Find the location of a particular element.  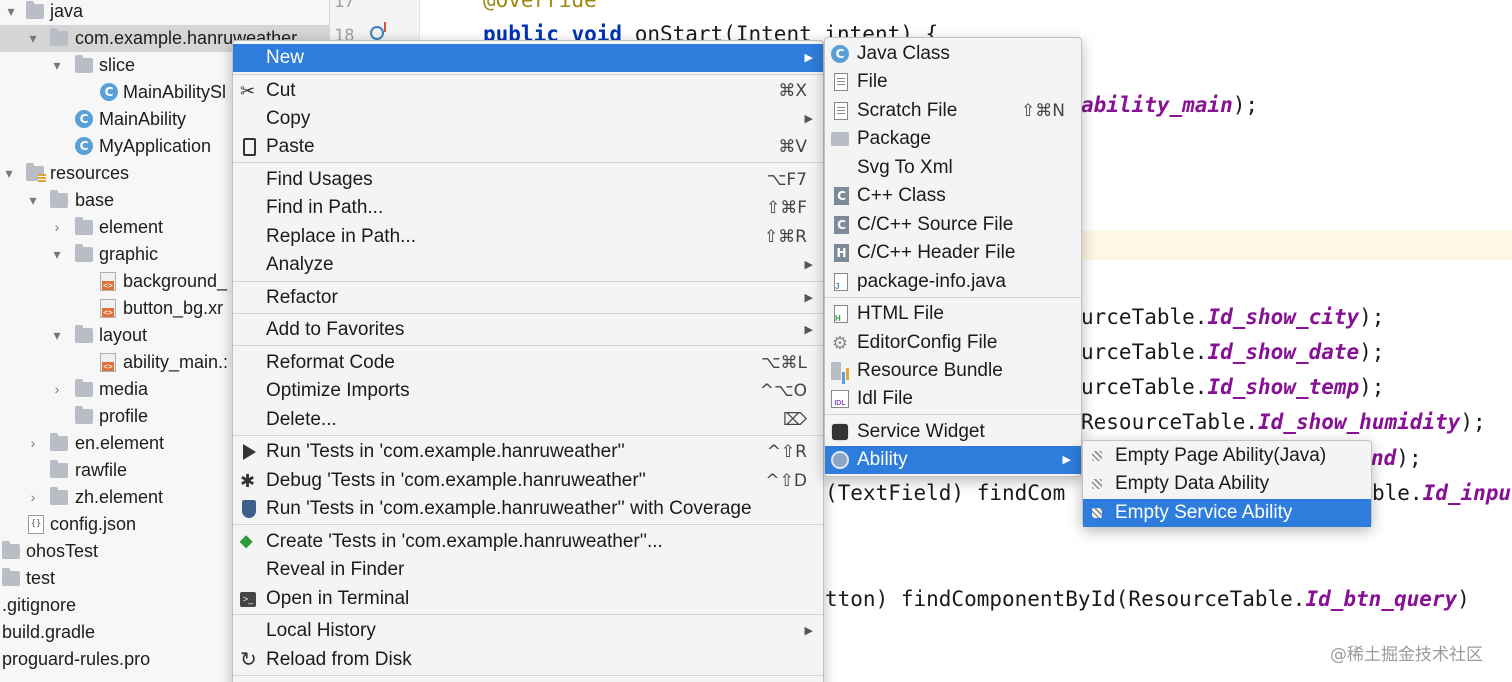

menu-item-label: Empty Service Ability is located at coordinates (1204, 512).